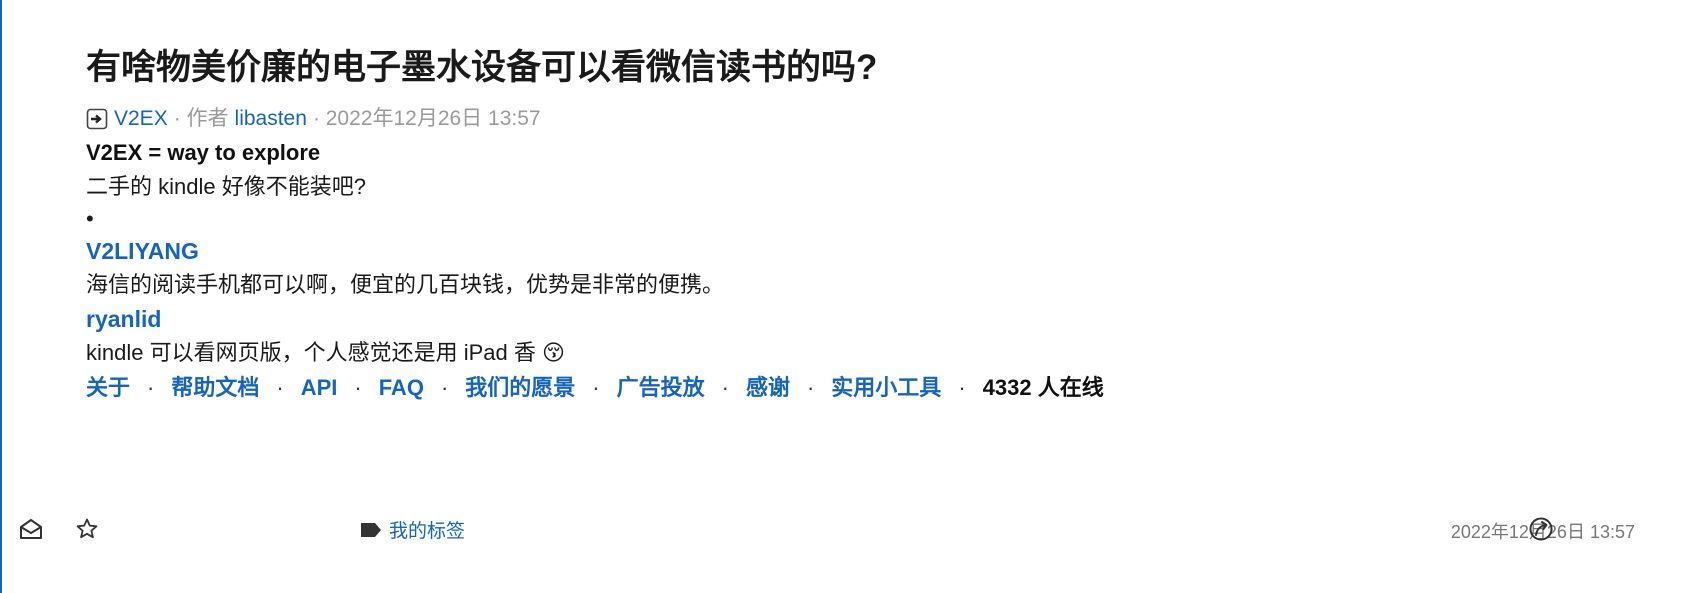 This screenshot has width=1681, height=593. I want to click on open-link-icon, so click(1541, 529).